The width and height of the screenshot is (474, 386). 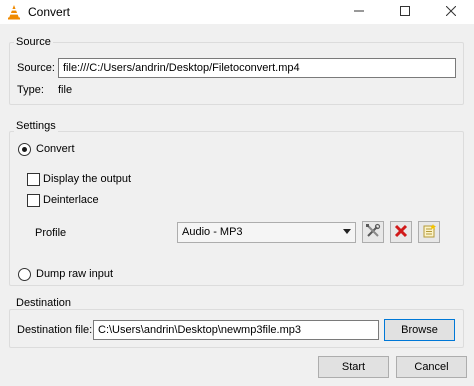 I want to click on start-button: Start, so click(x=353, y=367).